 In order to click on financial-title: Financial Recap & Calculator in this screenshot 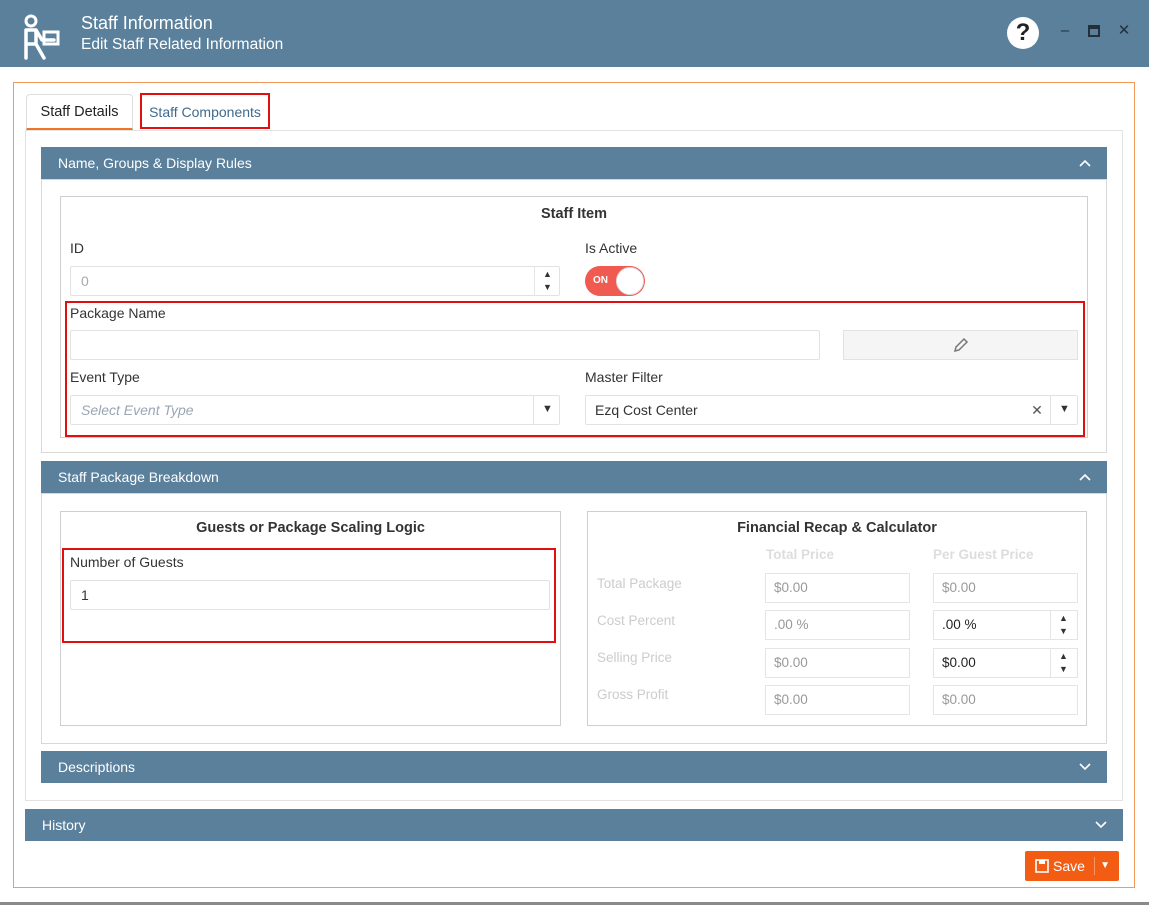, I will do `click(837, 528)`.